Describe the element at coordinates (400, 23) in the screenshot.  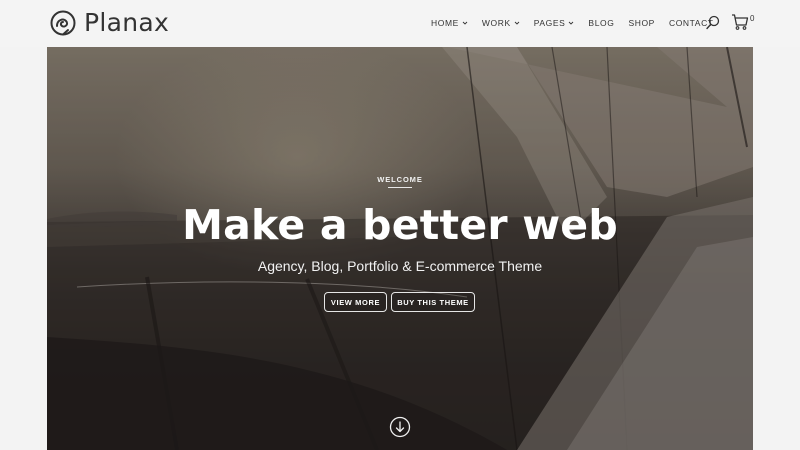
I see `site-header: Planax HOME WORK PAGES BLOG SHOP CONTACT` at that location.